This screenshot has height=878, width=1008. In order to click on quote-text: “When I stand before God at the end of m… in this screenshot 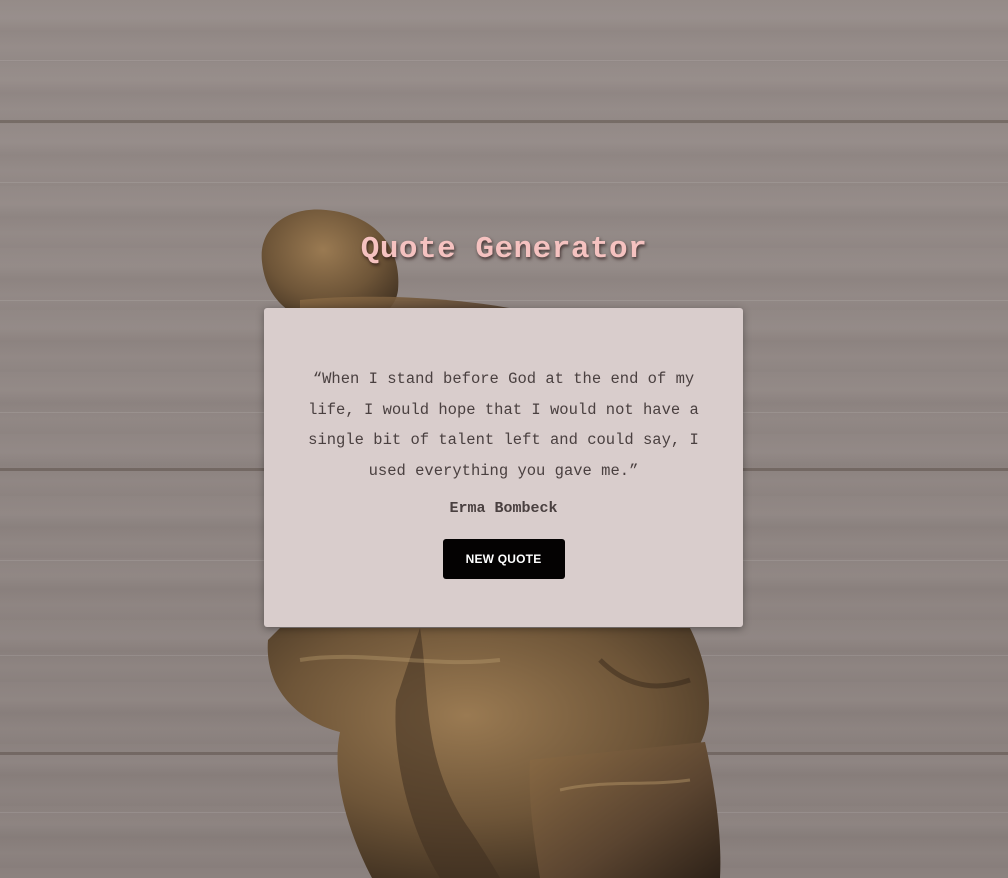, I will do `click(503, 425)`.